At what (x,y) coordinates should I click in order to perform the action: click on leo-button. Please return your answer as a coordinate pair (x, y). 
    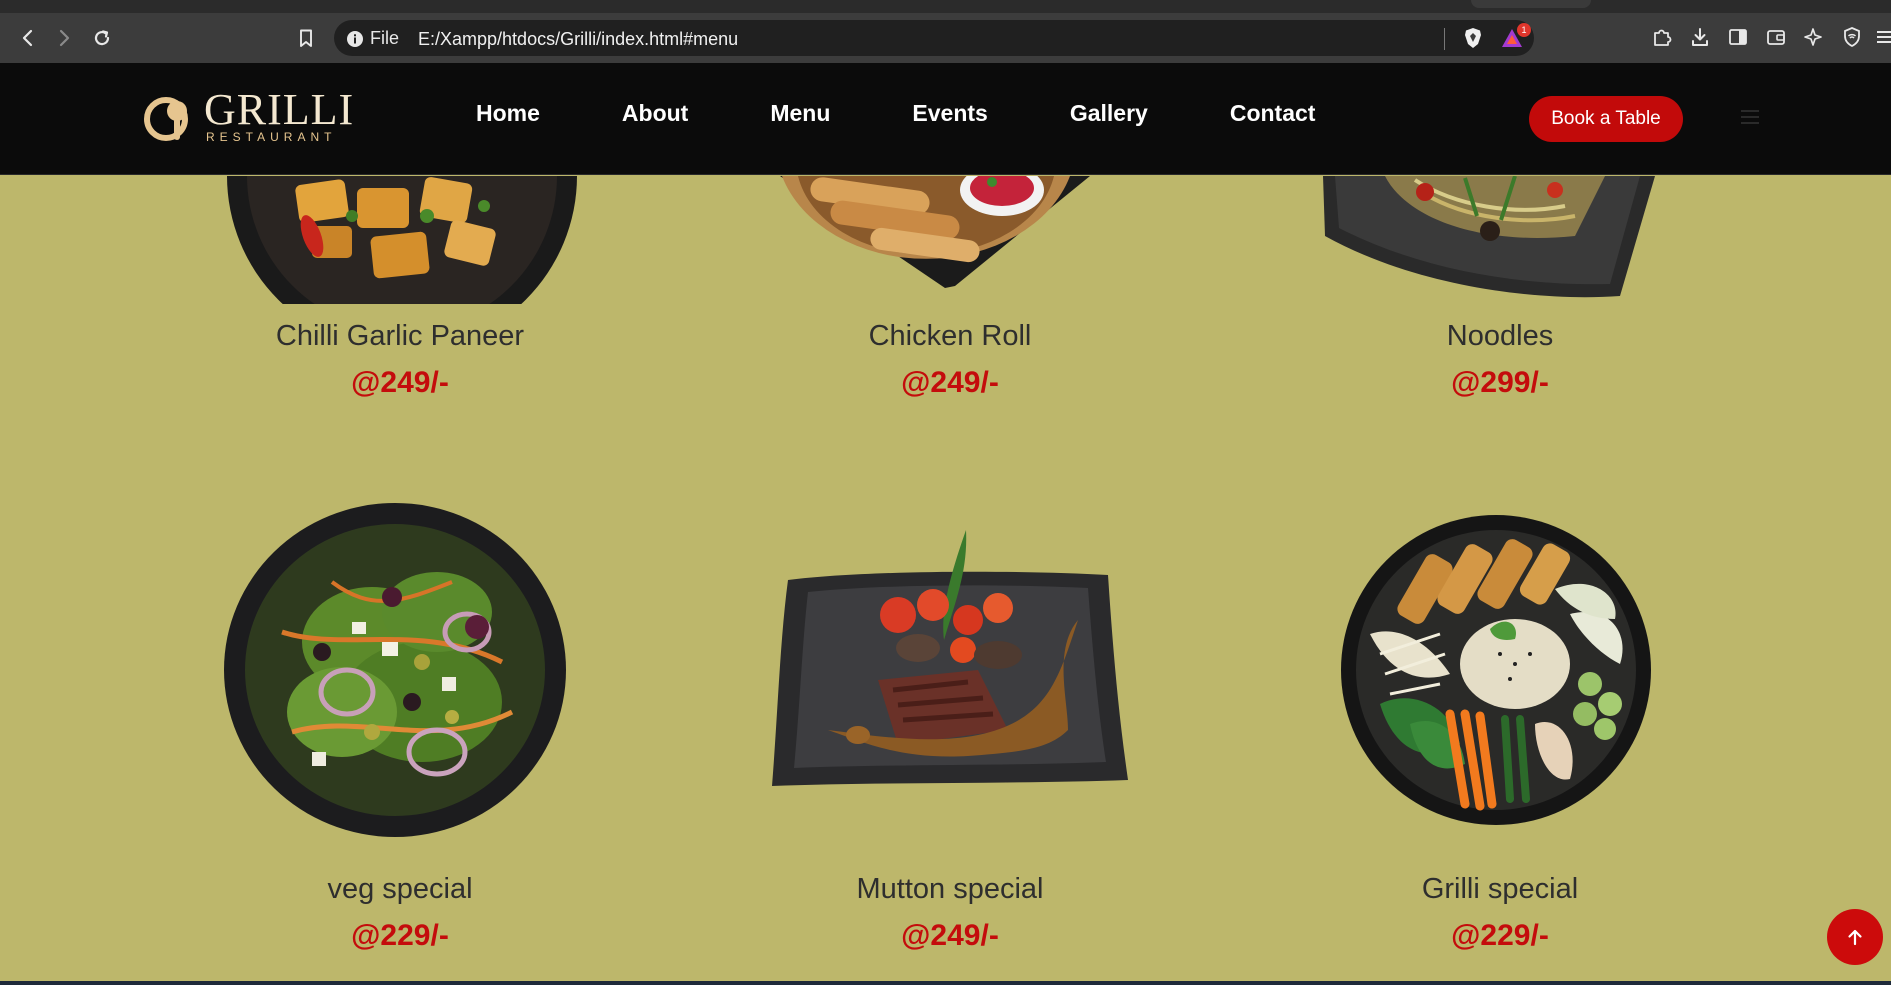
    Looking at the image, I should click on (1814, 37).